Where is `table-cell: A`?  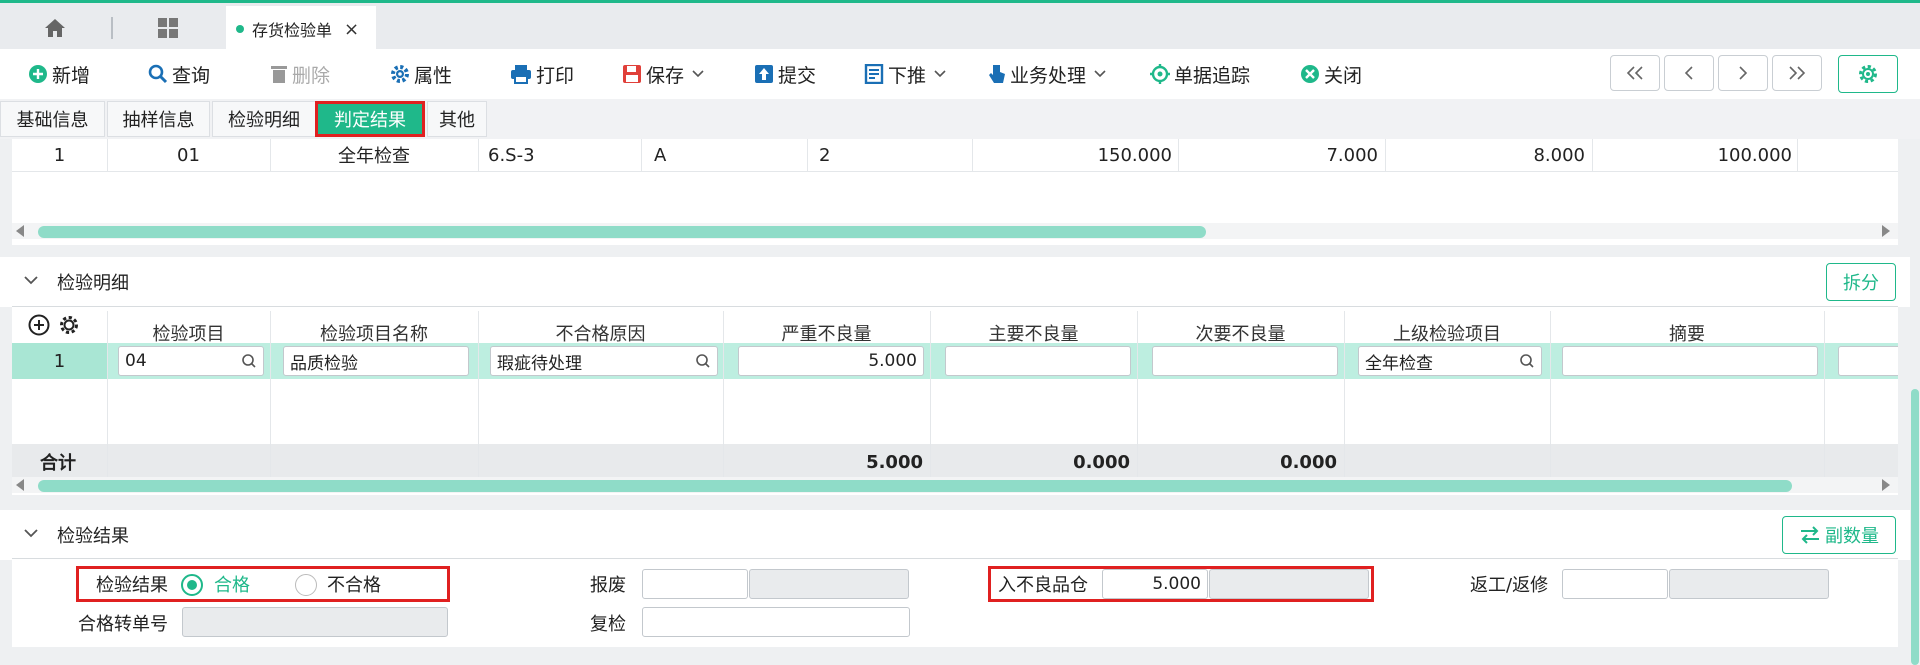
table-cell: A is located at coordinates (660, 155).